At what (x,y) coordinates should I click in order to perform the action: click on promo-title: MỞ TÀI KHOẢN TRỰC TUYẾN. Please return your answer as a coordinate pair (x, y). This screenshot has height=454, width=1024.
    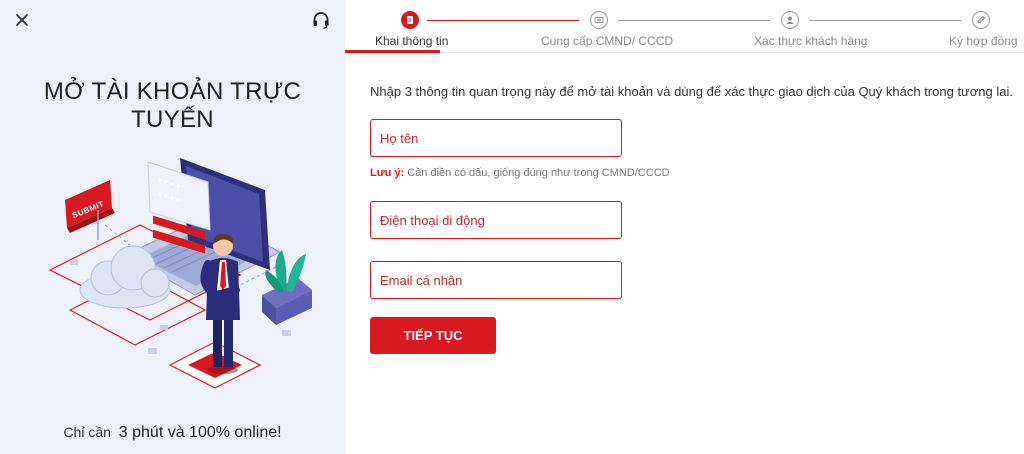
    Looking at the image, I should click on (172, 105).